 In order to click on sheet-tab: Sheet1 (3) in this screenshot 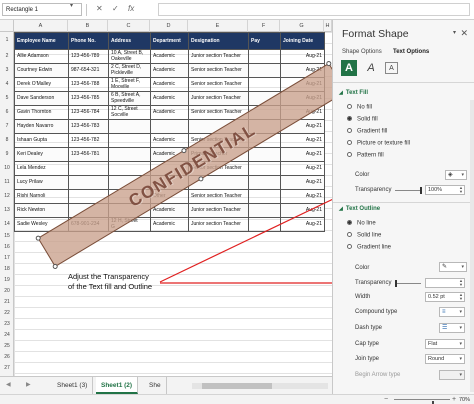, I will do `click(73, 385)`.